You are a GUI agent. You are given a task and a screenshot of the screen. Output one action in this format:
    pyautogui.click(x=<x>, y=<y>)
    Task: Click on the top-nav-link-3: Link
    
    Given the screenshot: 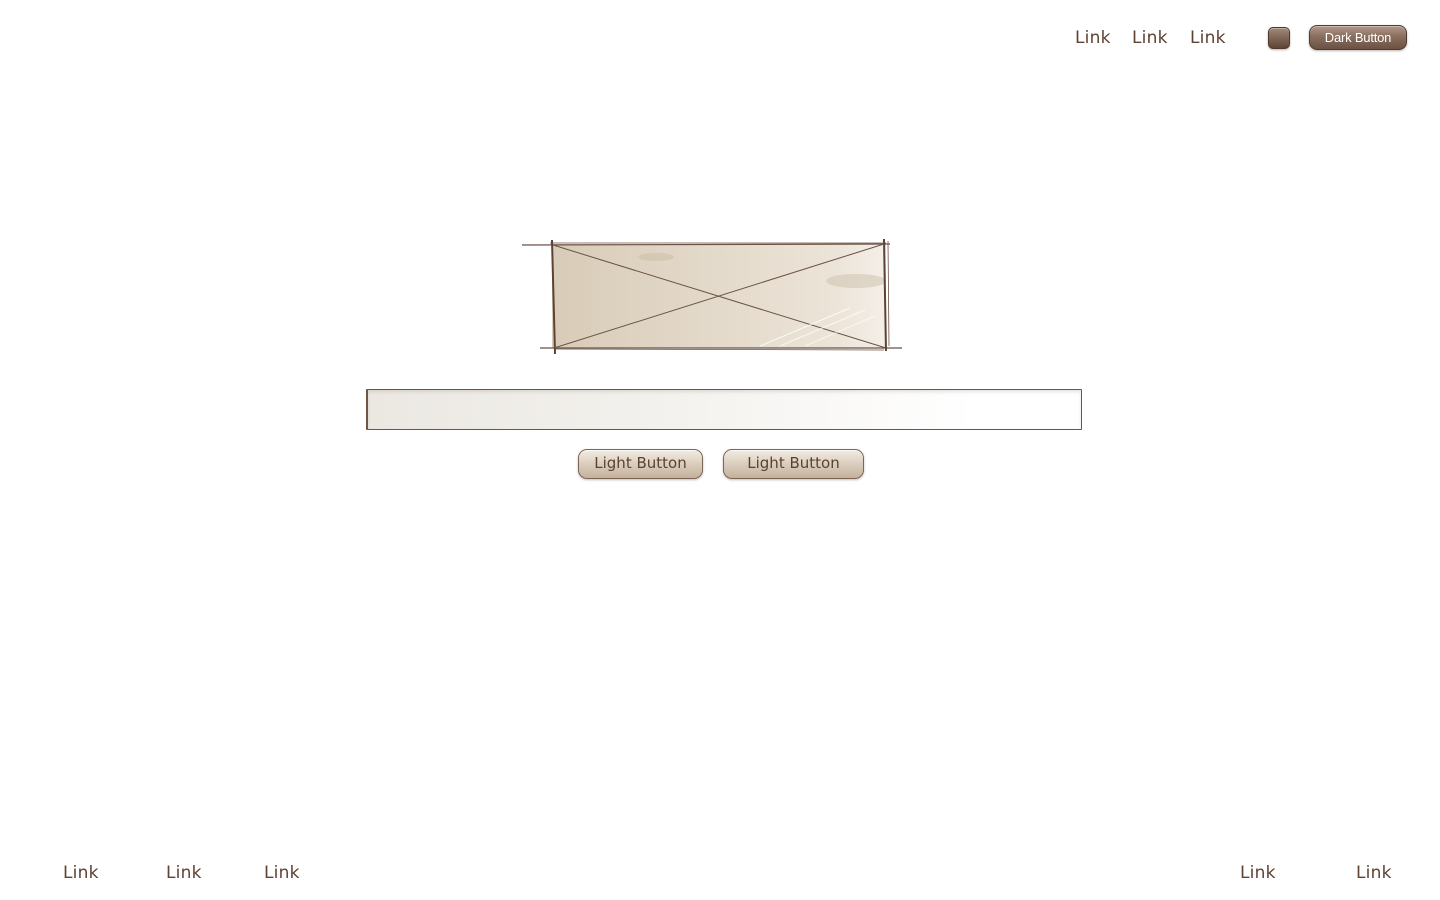 What is the action you would take?
    pyautogui.click(x=1208, y=38)
    